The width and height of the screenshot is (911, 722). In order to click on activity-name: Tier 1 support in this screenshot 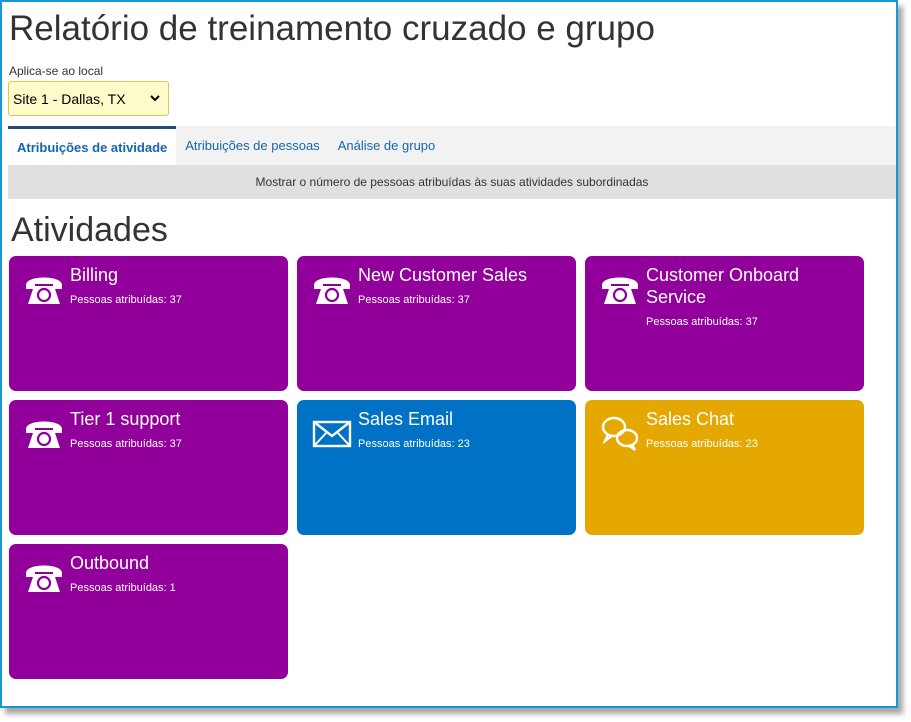, I will do `click(125, 419)`.